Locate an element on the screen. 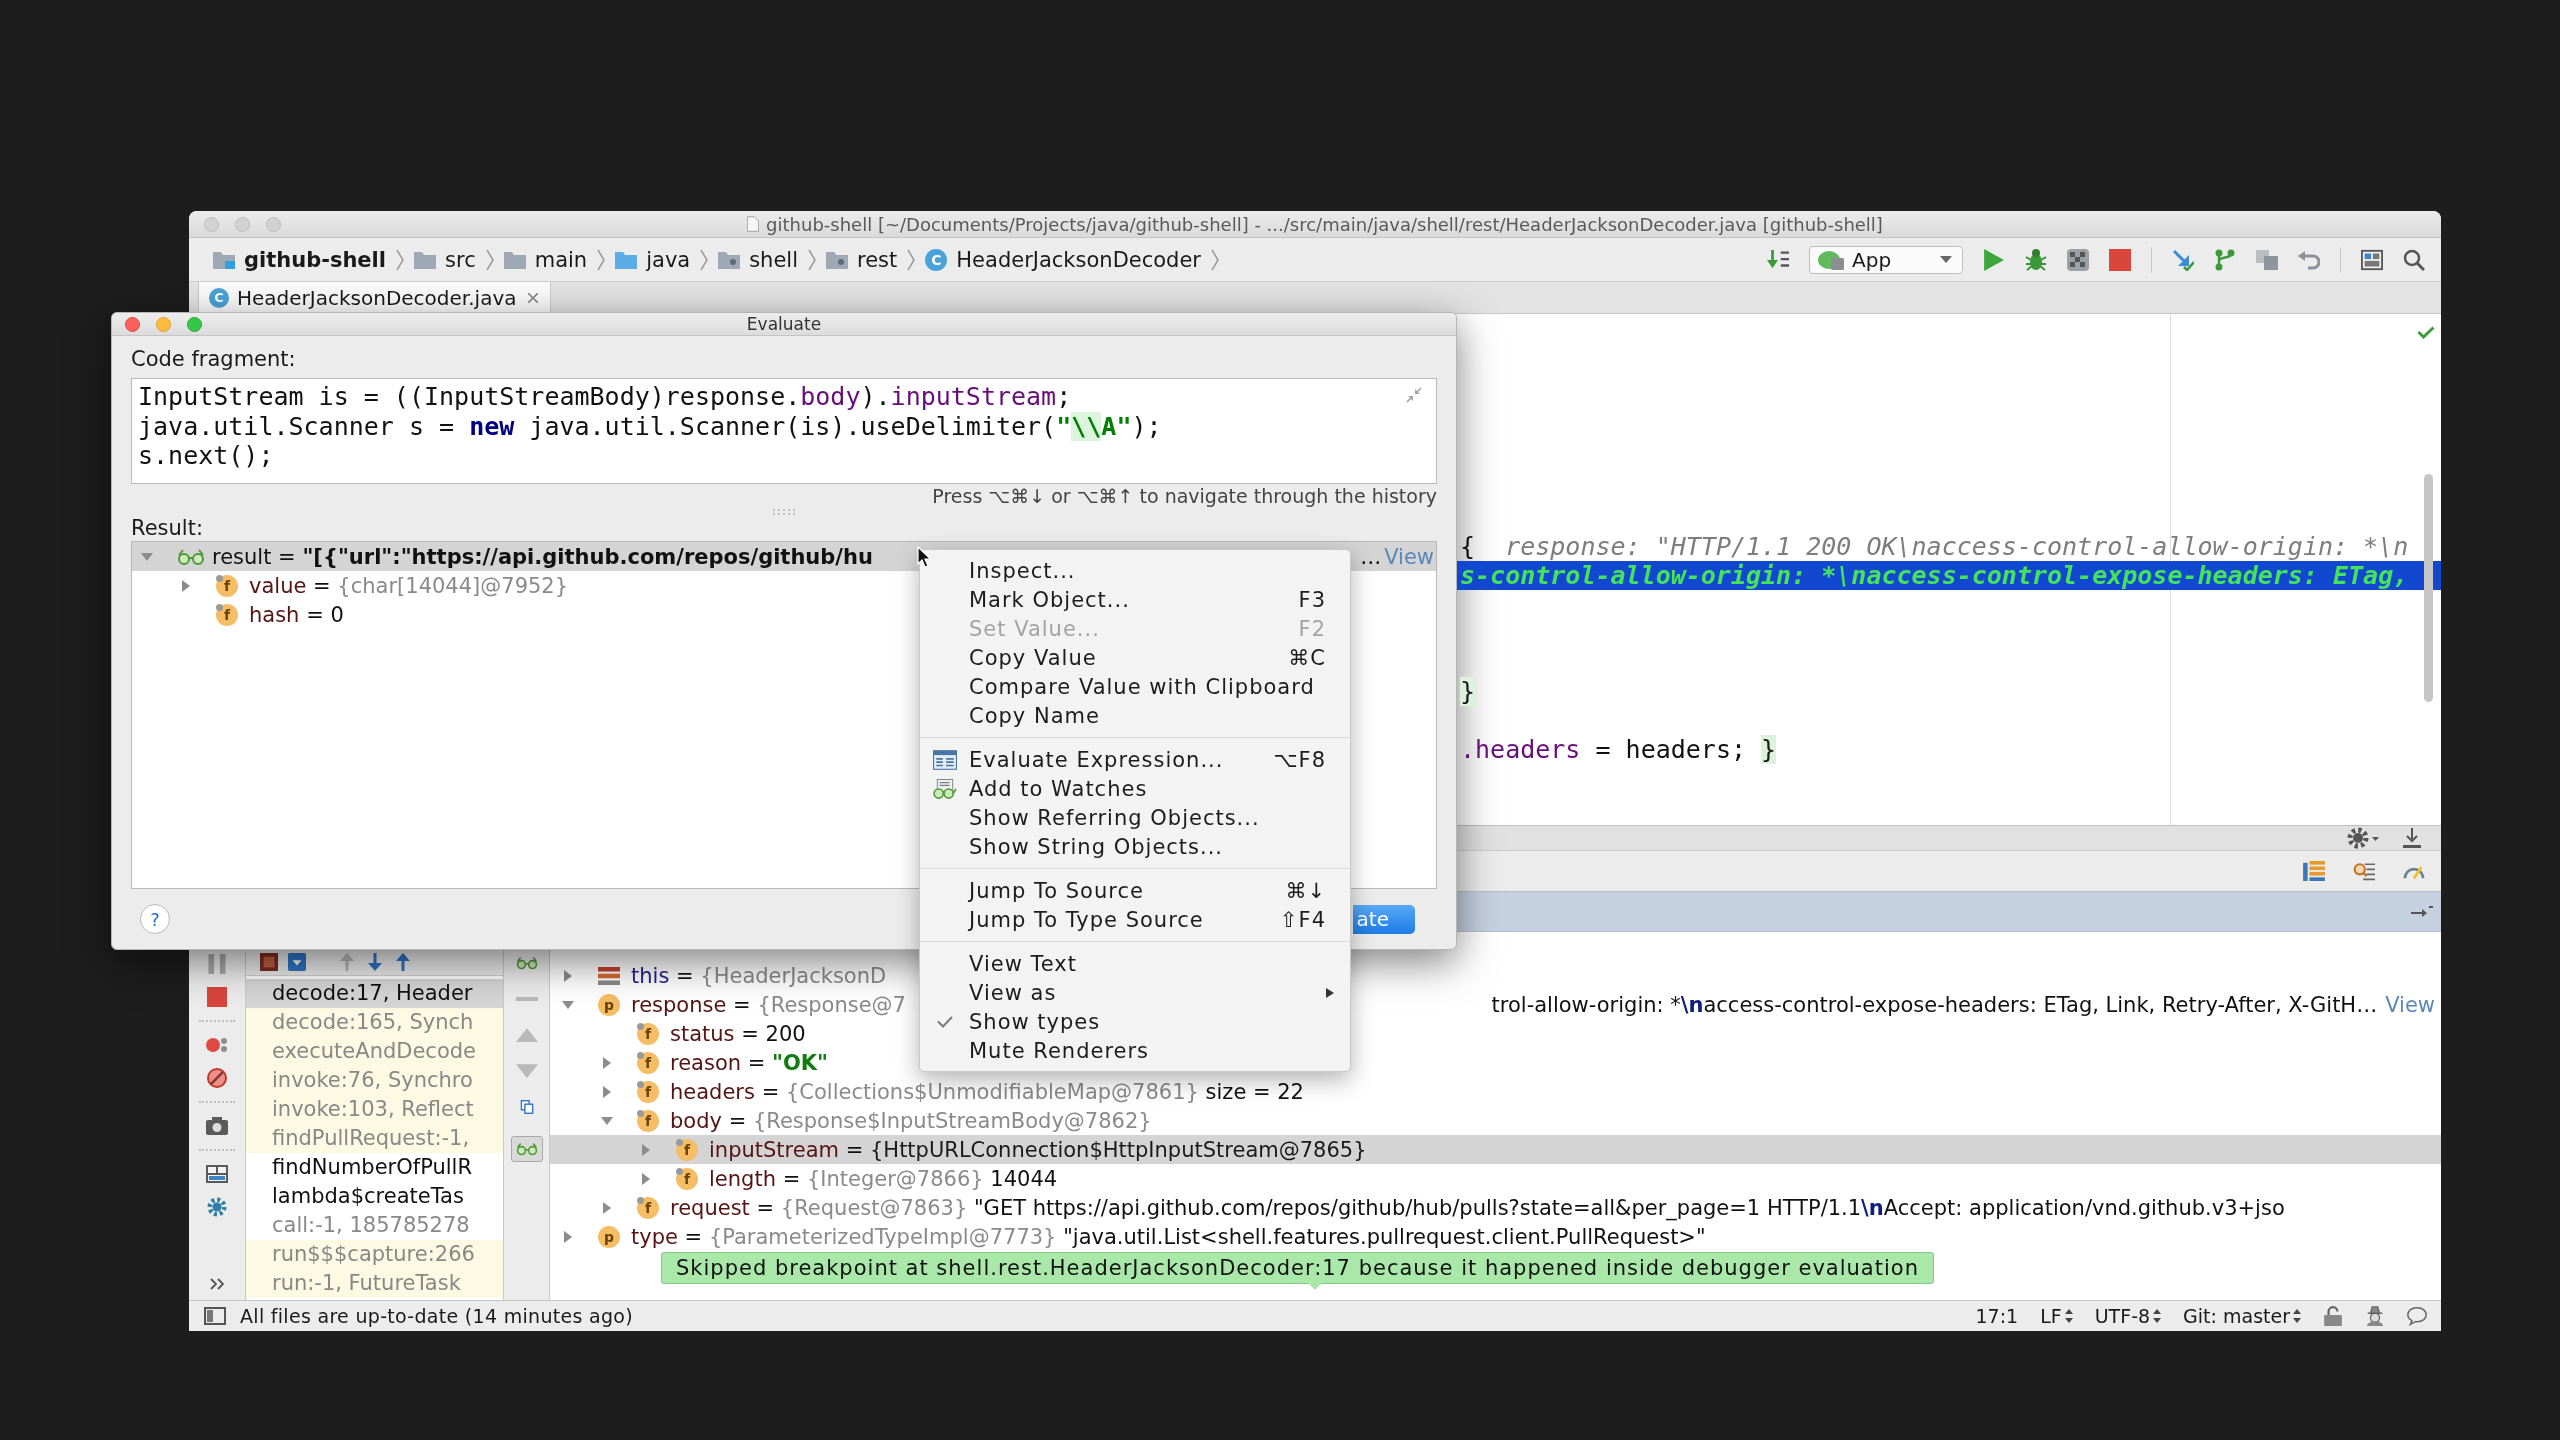  close-icon is located at coordinates (533, 297).